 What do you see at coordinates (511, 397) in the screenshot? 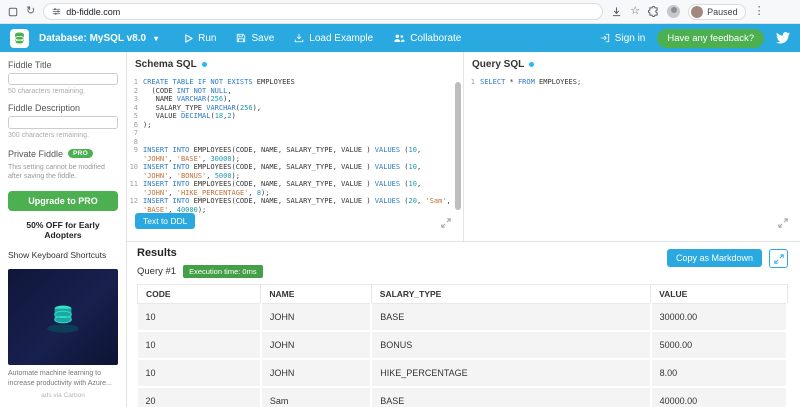
I see `table-cell: BASE` at bounding box center [511, 397].